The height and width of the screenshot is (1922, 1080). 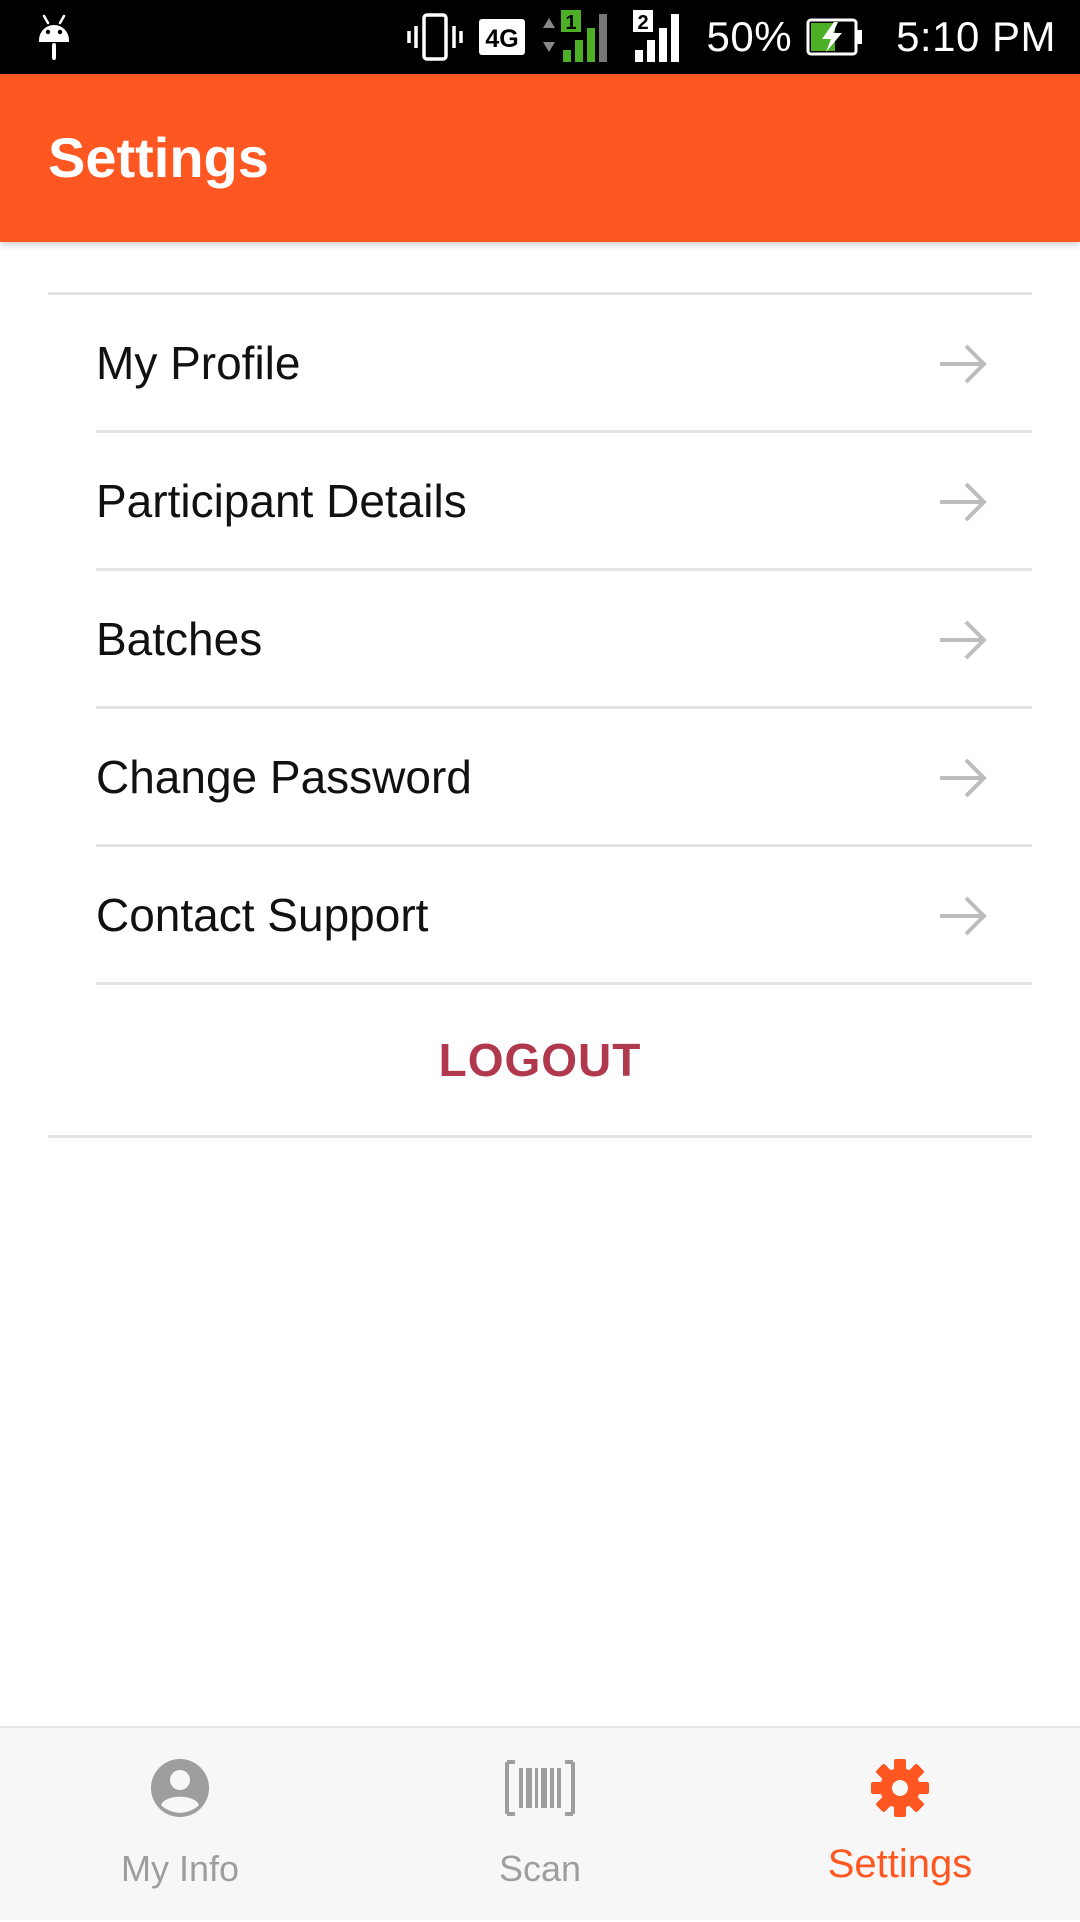 I want to click on gear-icon, so click(x=900, y=1788).